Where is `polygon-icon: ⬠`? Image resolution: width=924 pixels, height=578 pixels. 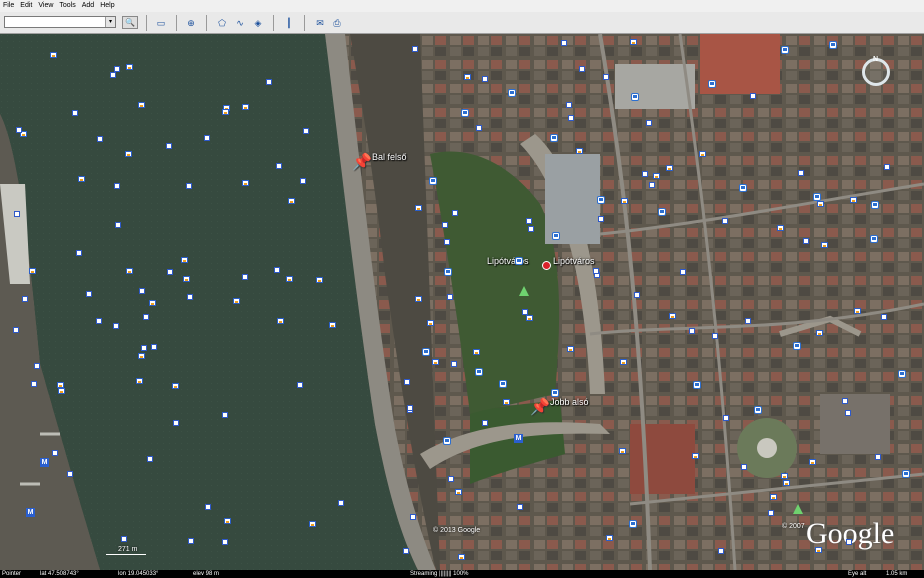 polygon-icon: ⬠ is located at coordinates (222, 23).